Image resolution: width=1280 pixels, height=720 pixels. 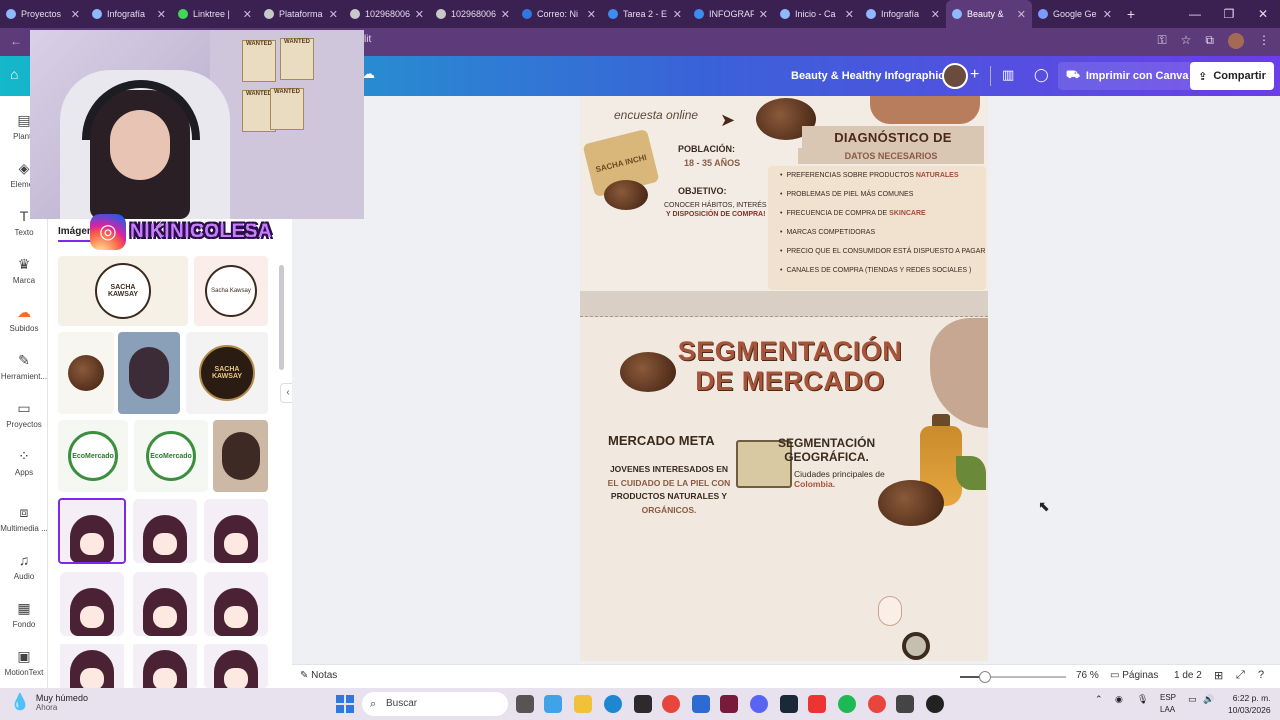 I want to click on extensions-icon: ⧉, so click(x=1209, y=41).